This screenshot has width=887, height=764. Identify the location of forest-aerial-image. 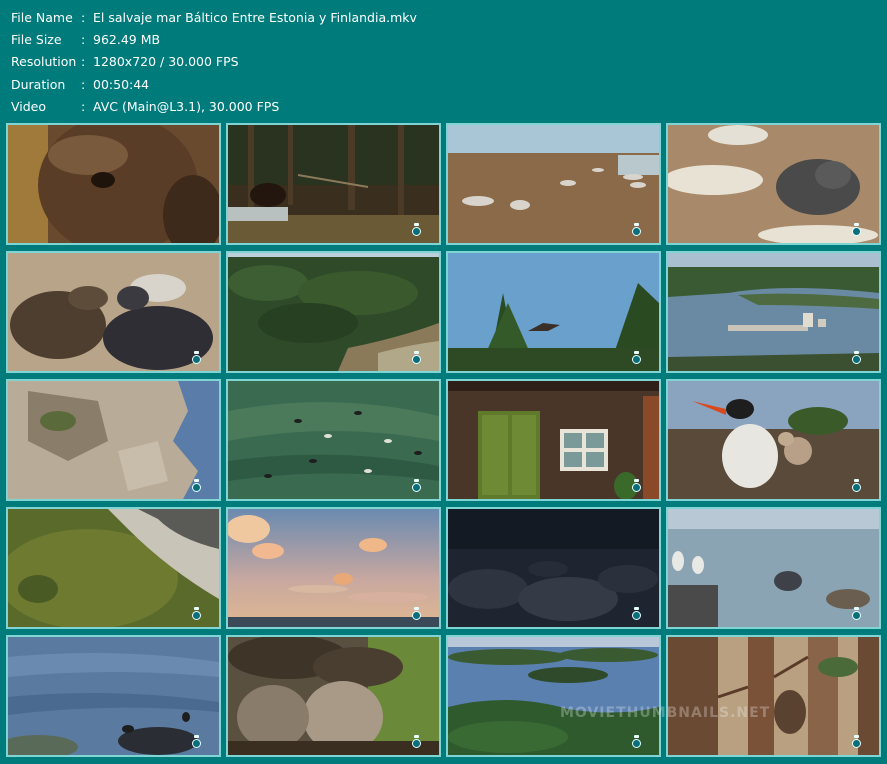
(333, 312).